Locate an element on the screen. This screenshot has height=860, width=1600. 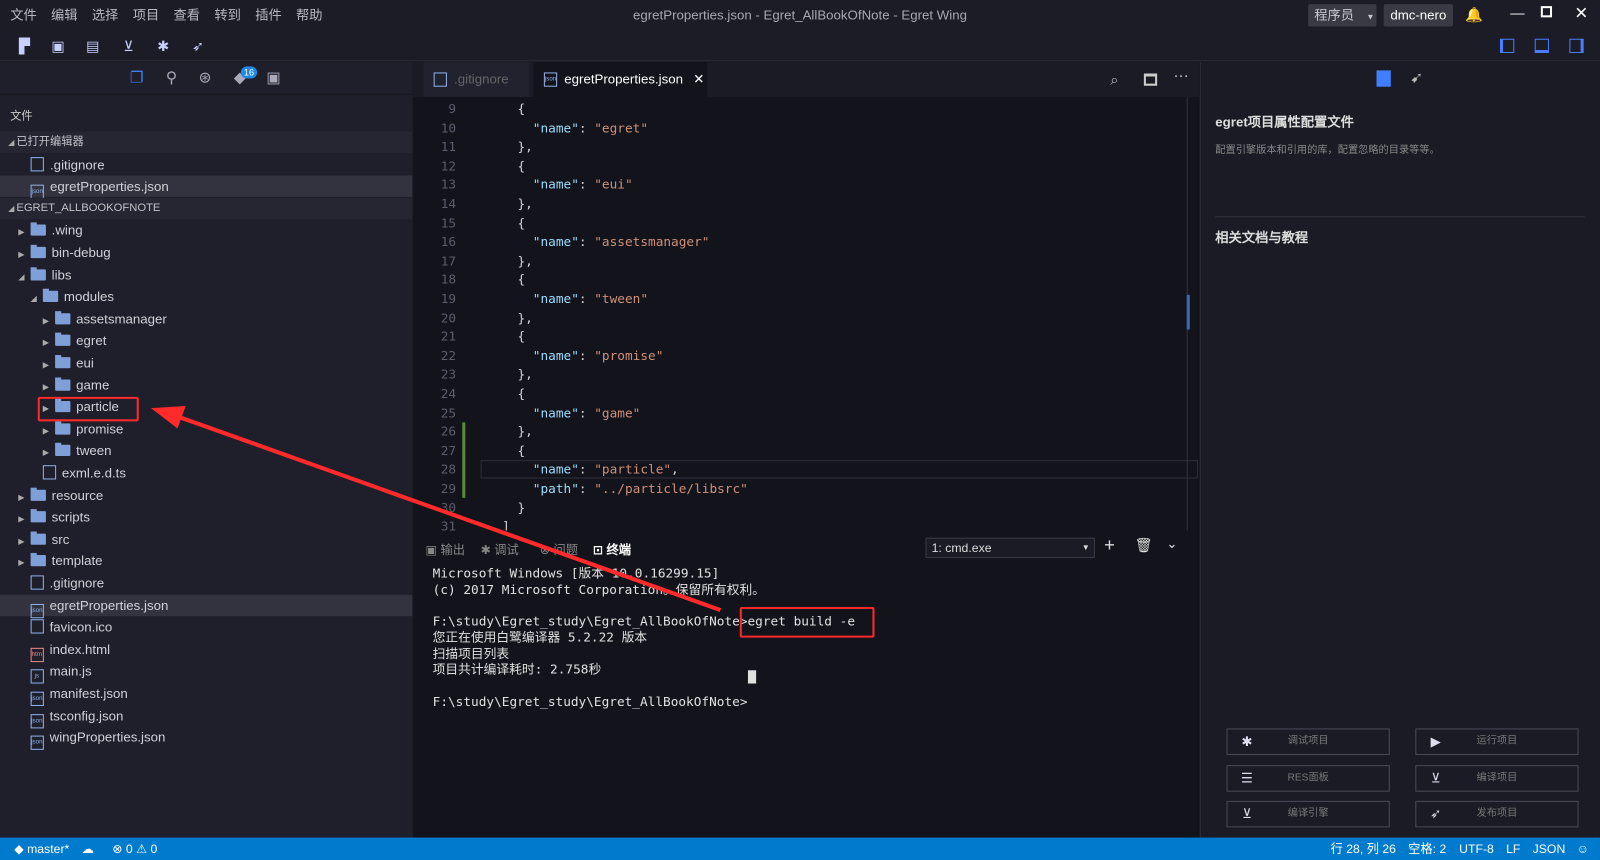
tree-item: exml.e.d.ts is located at coordinates (206, 472).